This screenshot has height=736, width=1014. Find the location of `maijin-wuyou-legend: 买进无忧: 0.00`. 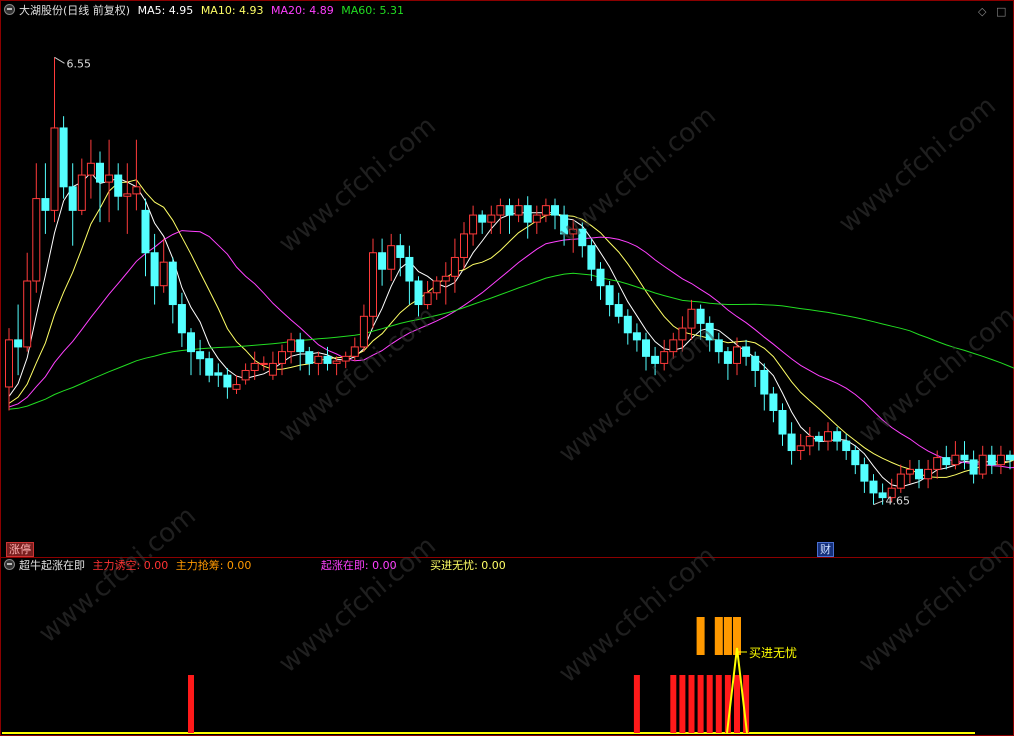

maijin-wuyou-legend: 买进无忧: 0.00 is located at coordinates (468, 565).